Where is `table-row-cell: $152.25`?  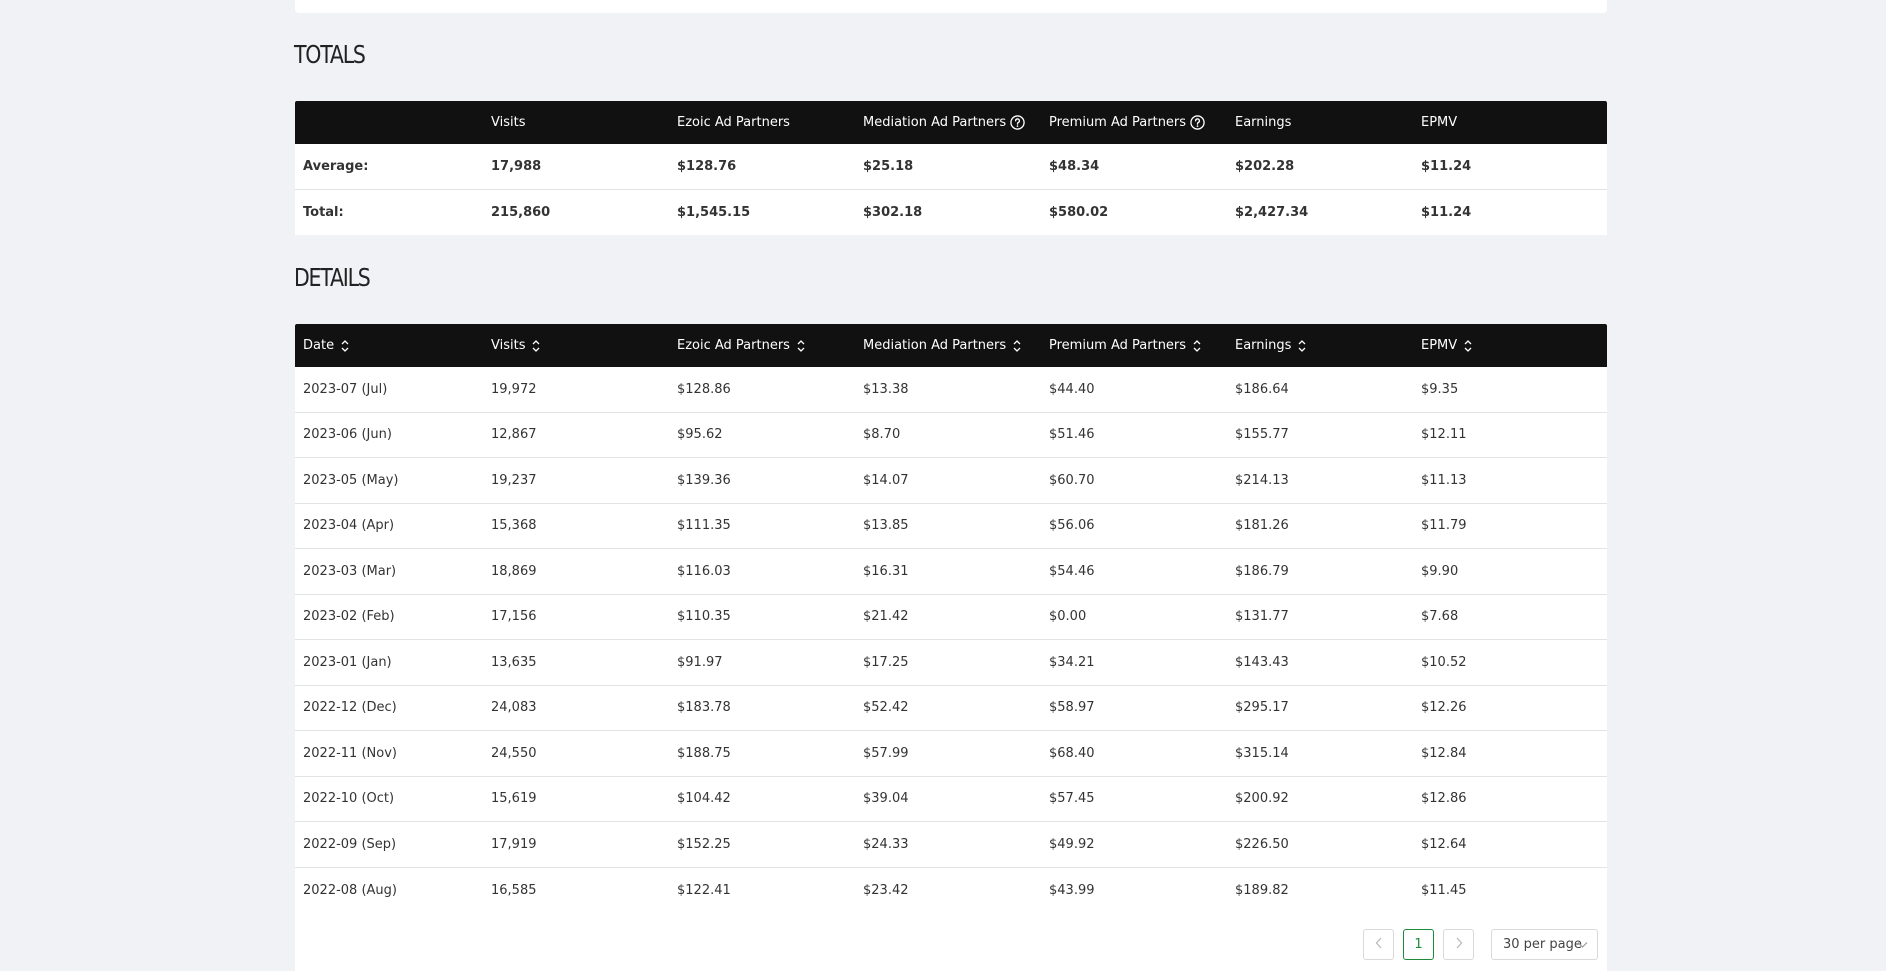
table-row-cell: $152.25 is located at coordinates (704, 844).